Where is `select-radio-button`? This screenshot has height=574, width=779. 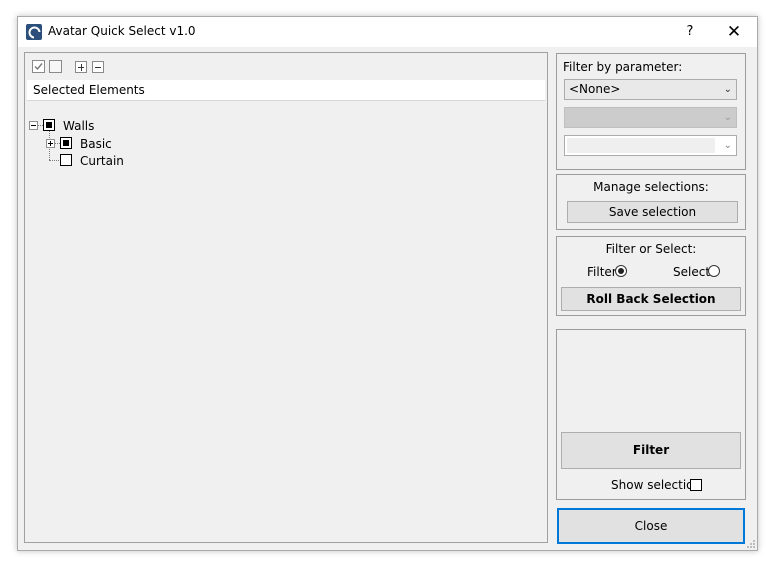
select-radio-button is located at coordinates (714, 271).